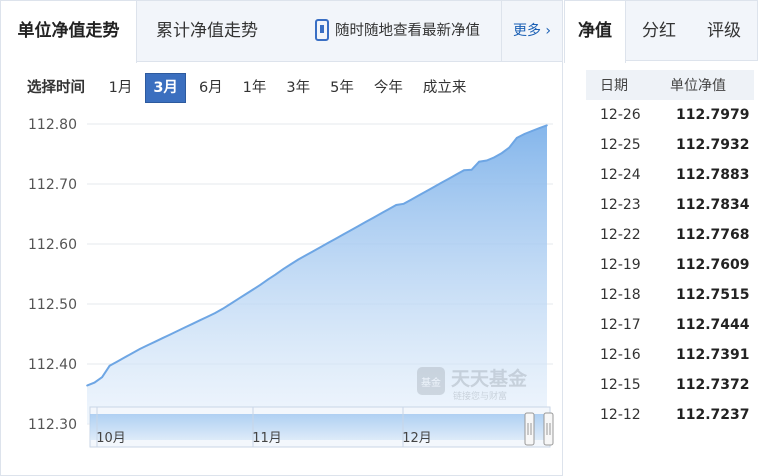 Image resolution: width=758 pixels, height=476 pixels. Describe the element at coordinates (620, 175) in the screenshot. I see `row-date: 12-24` at that location.